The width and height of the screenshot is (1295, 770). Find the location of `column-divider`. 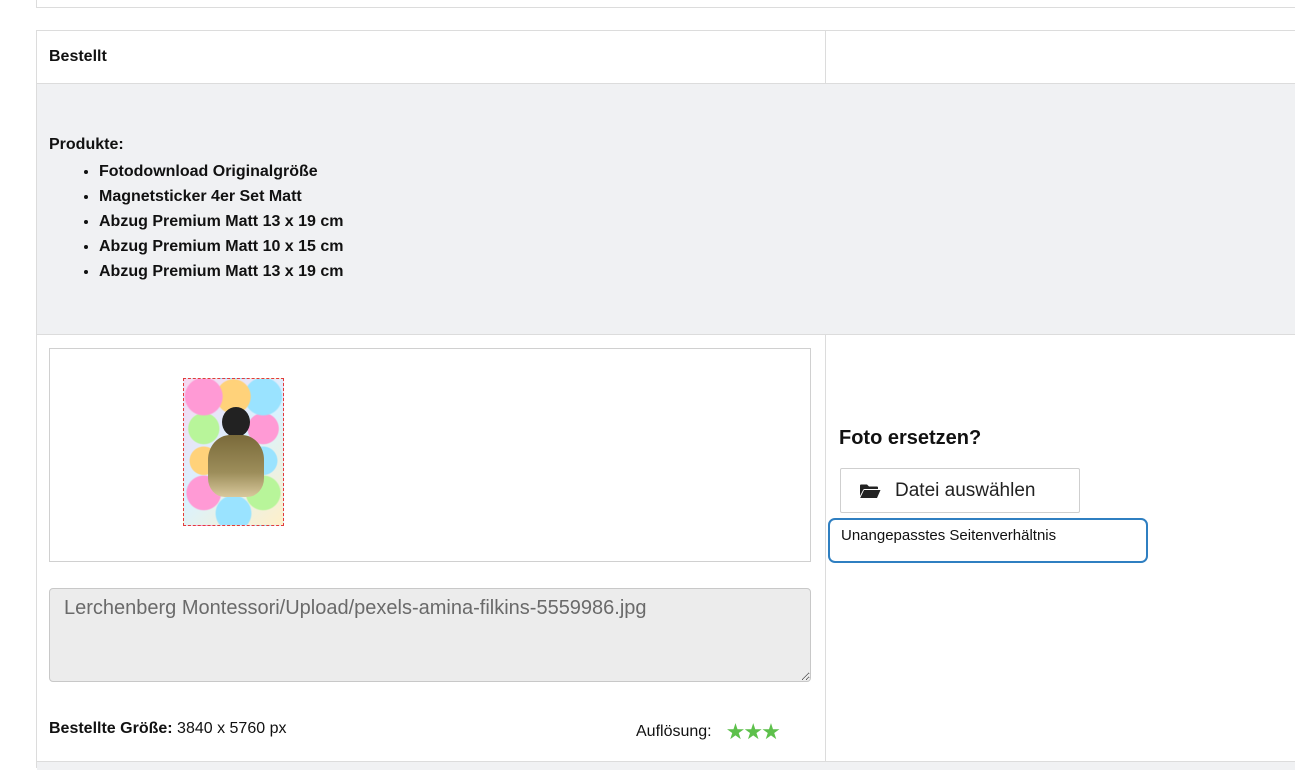

column-divider is located at coordinates (825, 57).